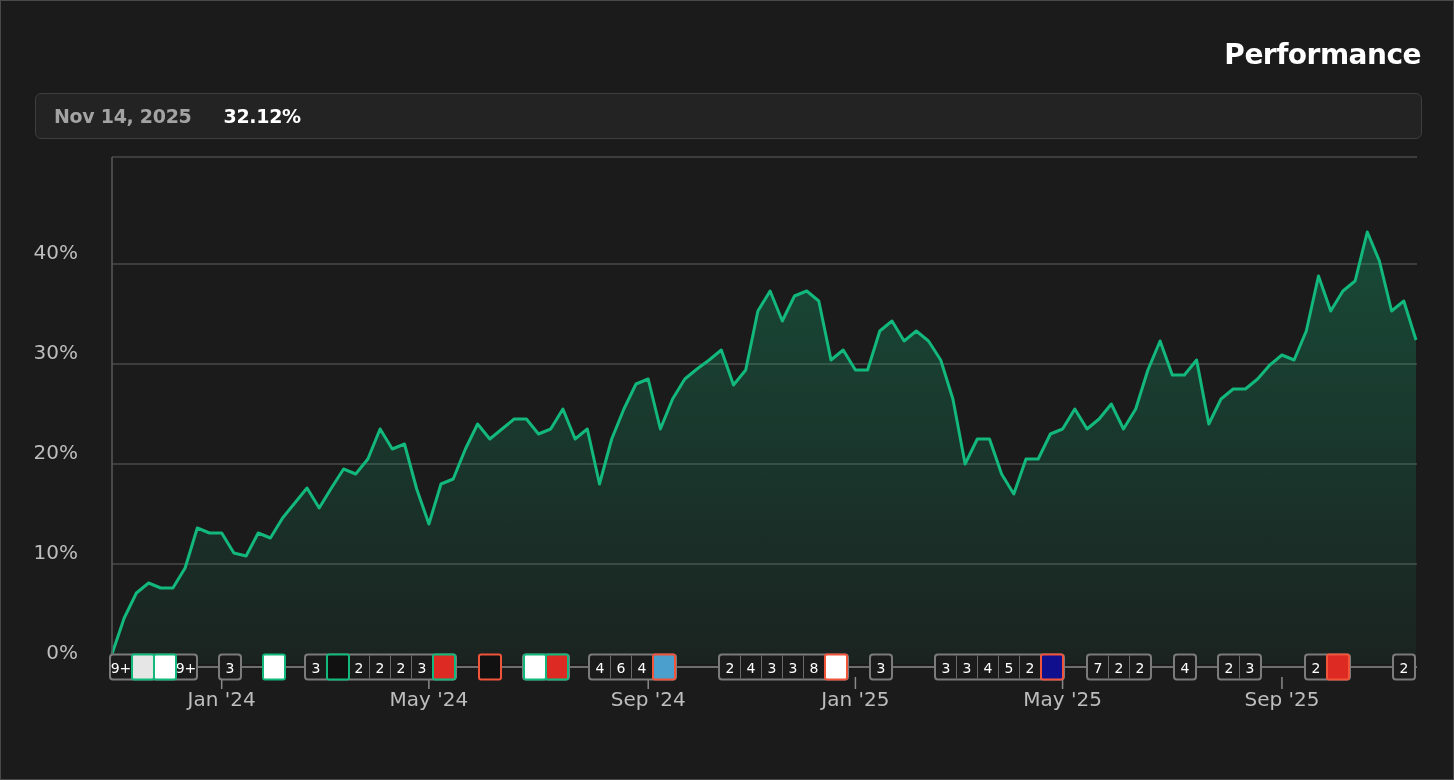 The height and width of the screenshot is (780, 1454). I want to click on event-marker-group: 7 2 2, so click(1119, 667).